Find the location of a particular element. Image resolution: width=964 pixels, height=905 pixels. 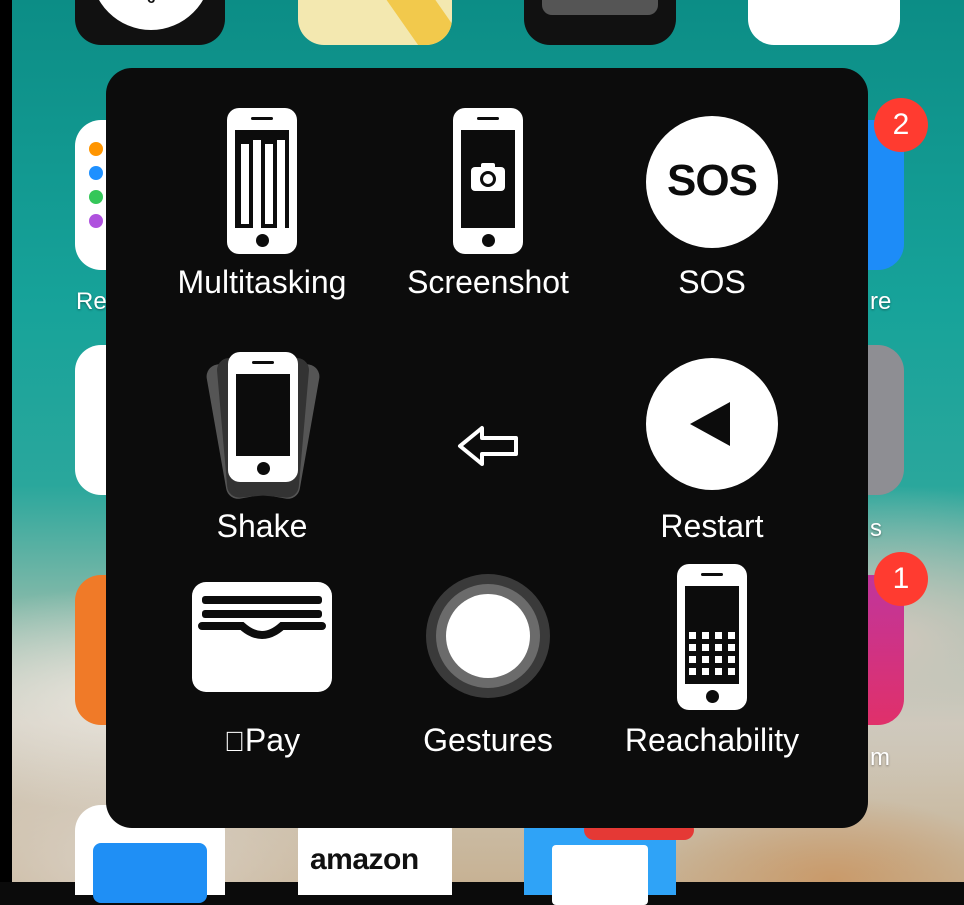

clock-number: 6 is located at coordinates (151, 3).